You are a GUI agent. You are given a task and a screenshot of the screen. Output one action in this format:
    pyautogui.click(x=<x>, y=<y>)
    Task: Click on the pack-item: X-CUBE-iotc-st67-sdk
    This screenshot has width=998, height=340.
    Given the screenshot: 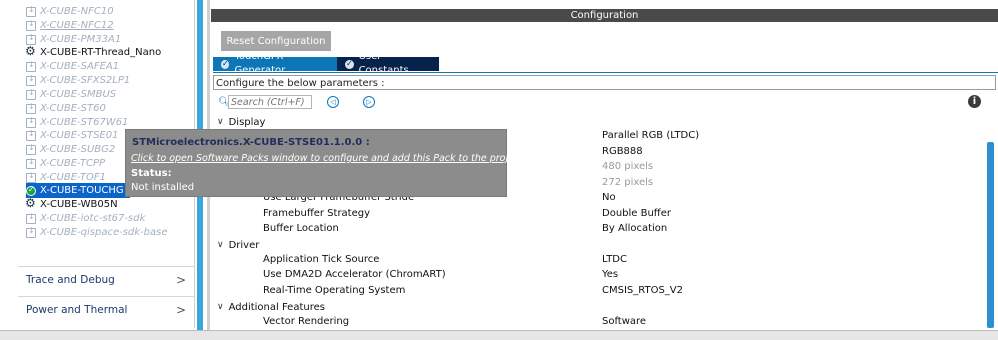 What is the action you would take?
    pyautogui.click(x=85, y=218)
    